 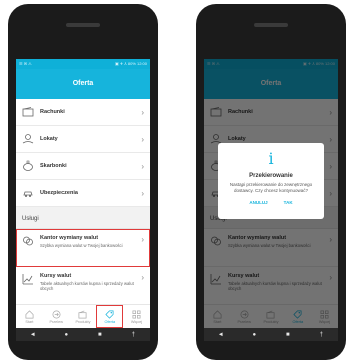 I want to click on grid-icon, so click(x=136, y=314).